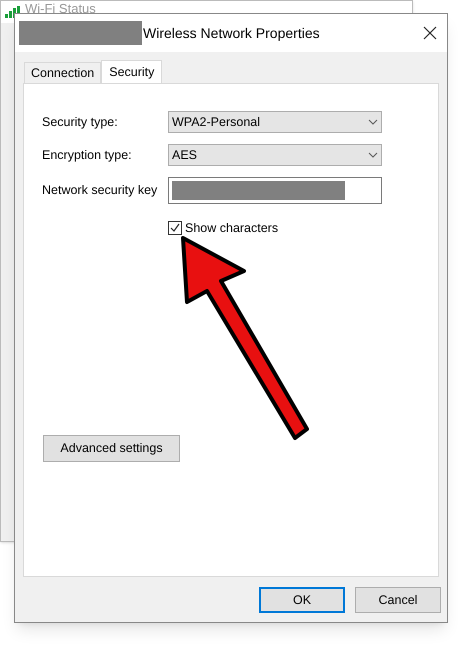  I want to click on dialog-button: Cancel, so click(398, 600).